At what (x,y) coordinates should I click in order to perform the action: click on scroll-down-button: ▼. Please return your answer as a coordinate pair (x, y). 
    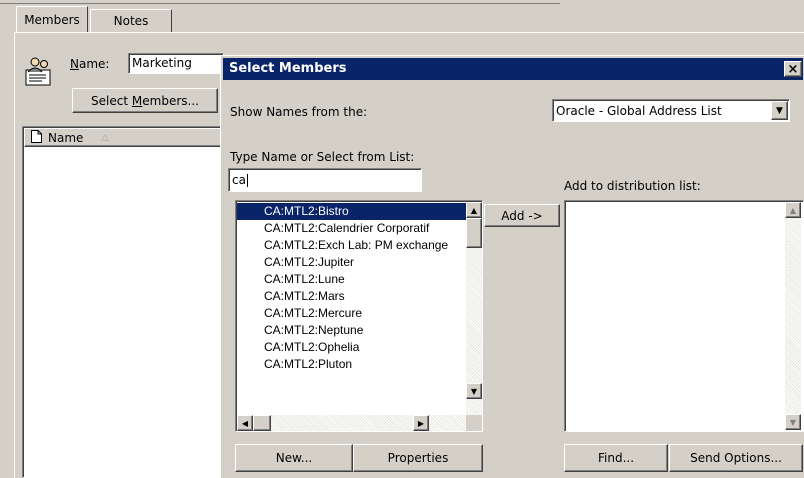
    Looking at the image, I should click on (474, 391).